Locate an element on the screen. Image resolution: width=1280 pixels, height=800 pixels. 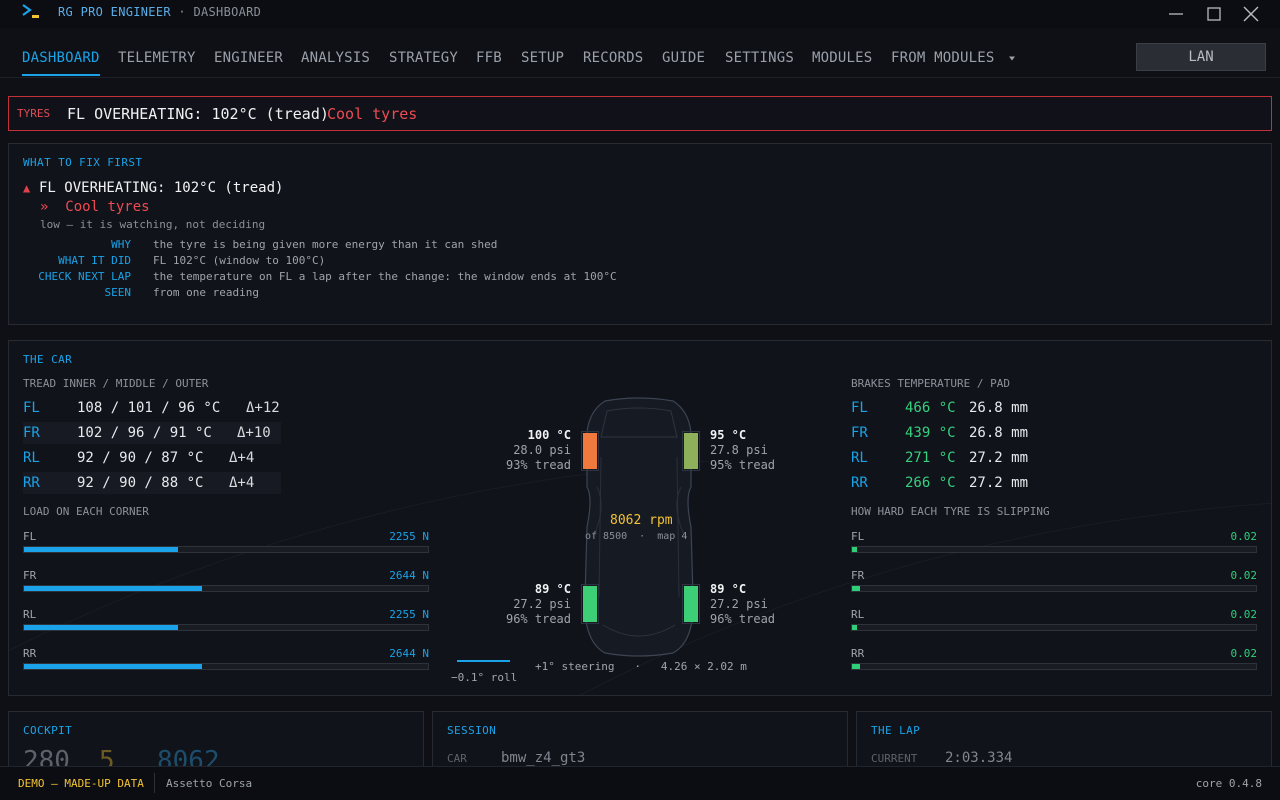
load-row: FL 2255 N is located at coordinates (226, 548).